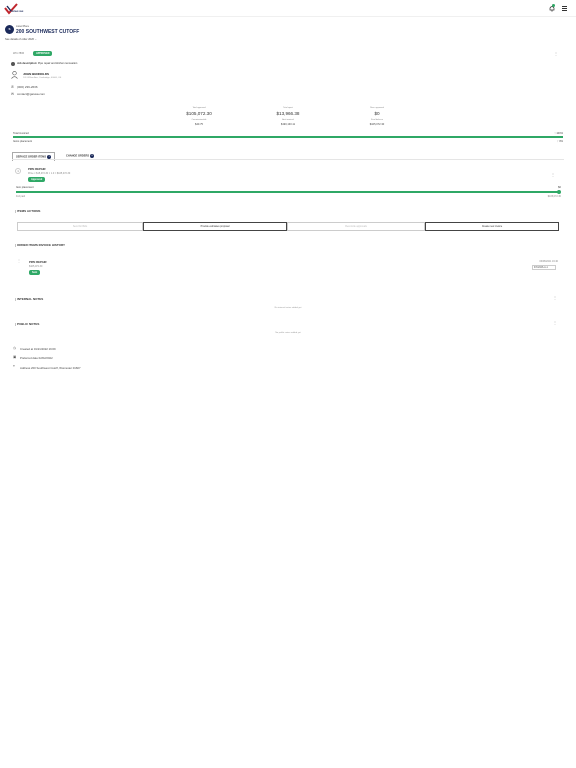  I want to click on stat-sub-value: $105,072.30, so click(377, 124).